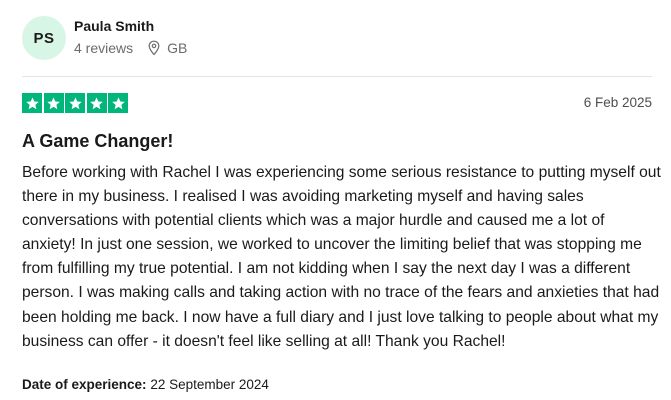 Image resolution: width=671 pixels, height=400 pixels. I want to click on reviewer-meta: 4 reviews GB, so click(130, 48).